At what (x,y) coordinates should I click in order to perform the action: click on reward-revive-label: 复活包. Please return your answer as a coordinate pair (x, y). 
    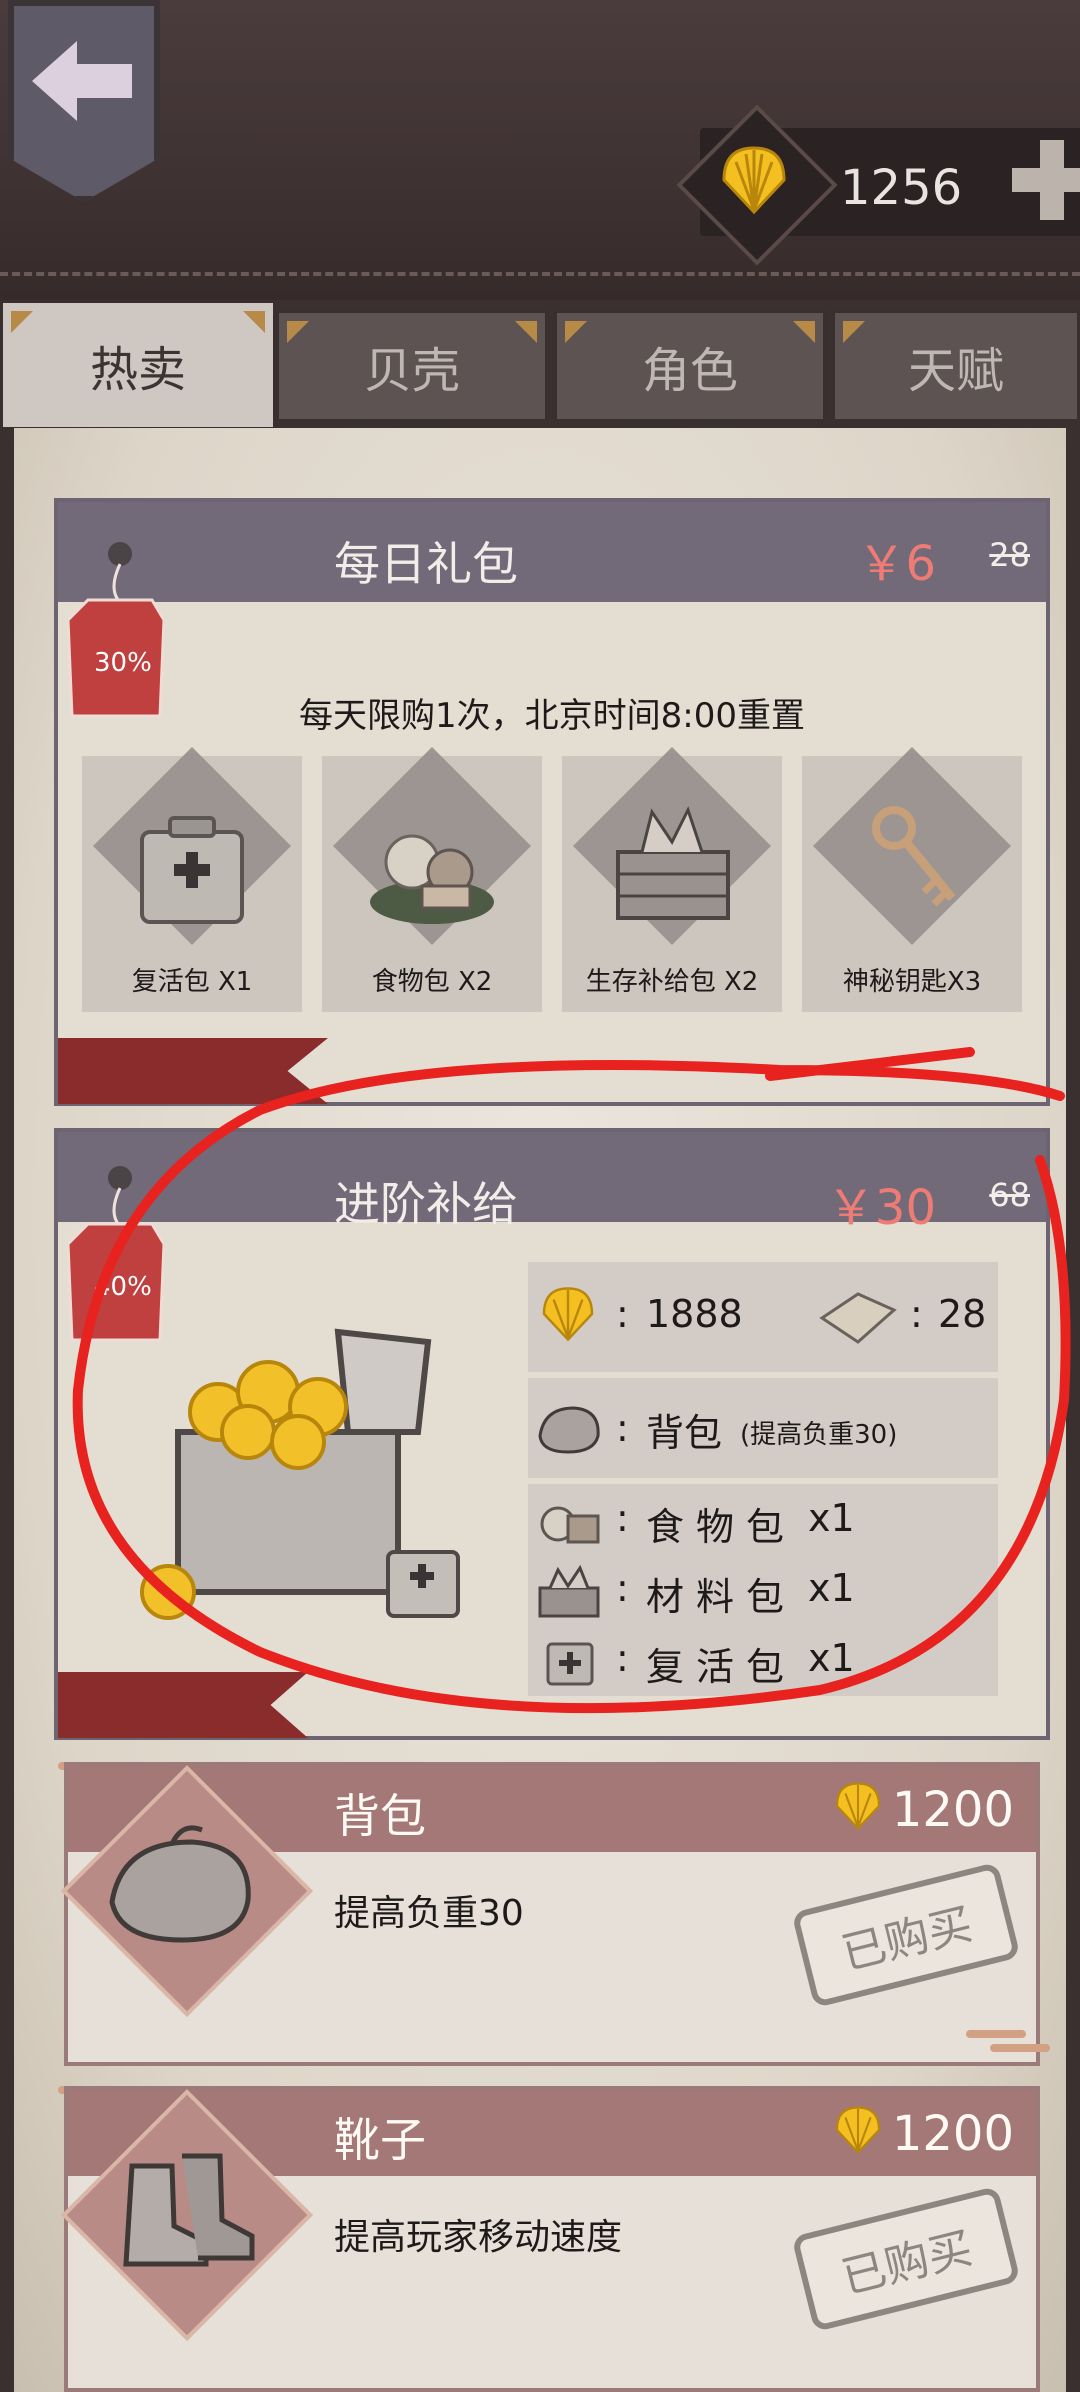
    Looking at the image, I should click on (721, 1667).